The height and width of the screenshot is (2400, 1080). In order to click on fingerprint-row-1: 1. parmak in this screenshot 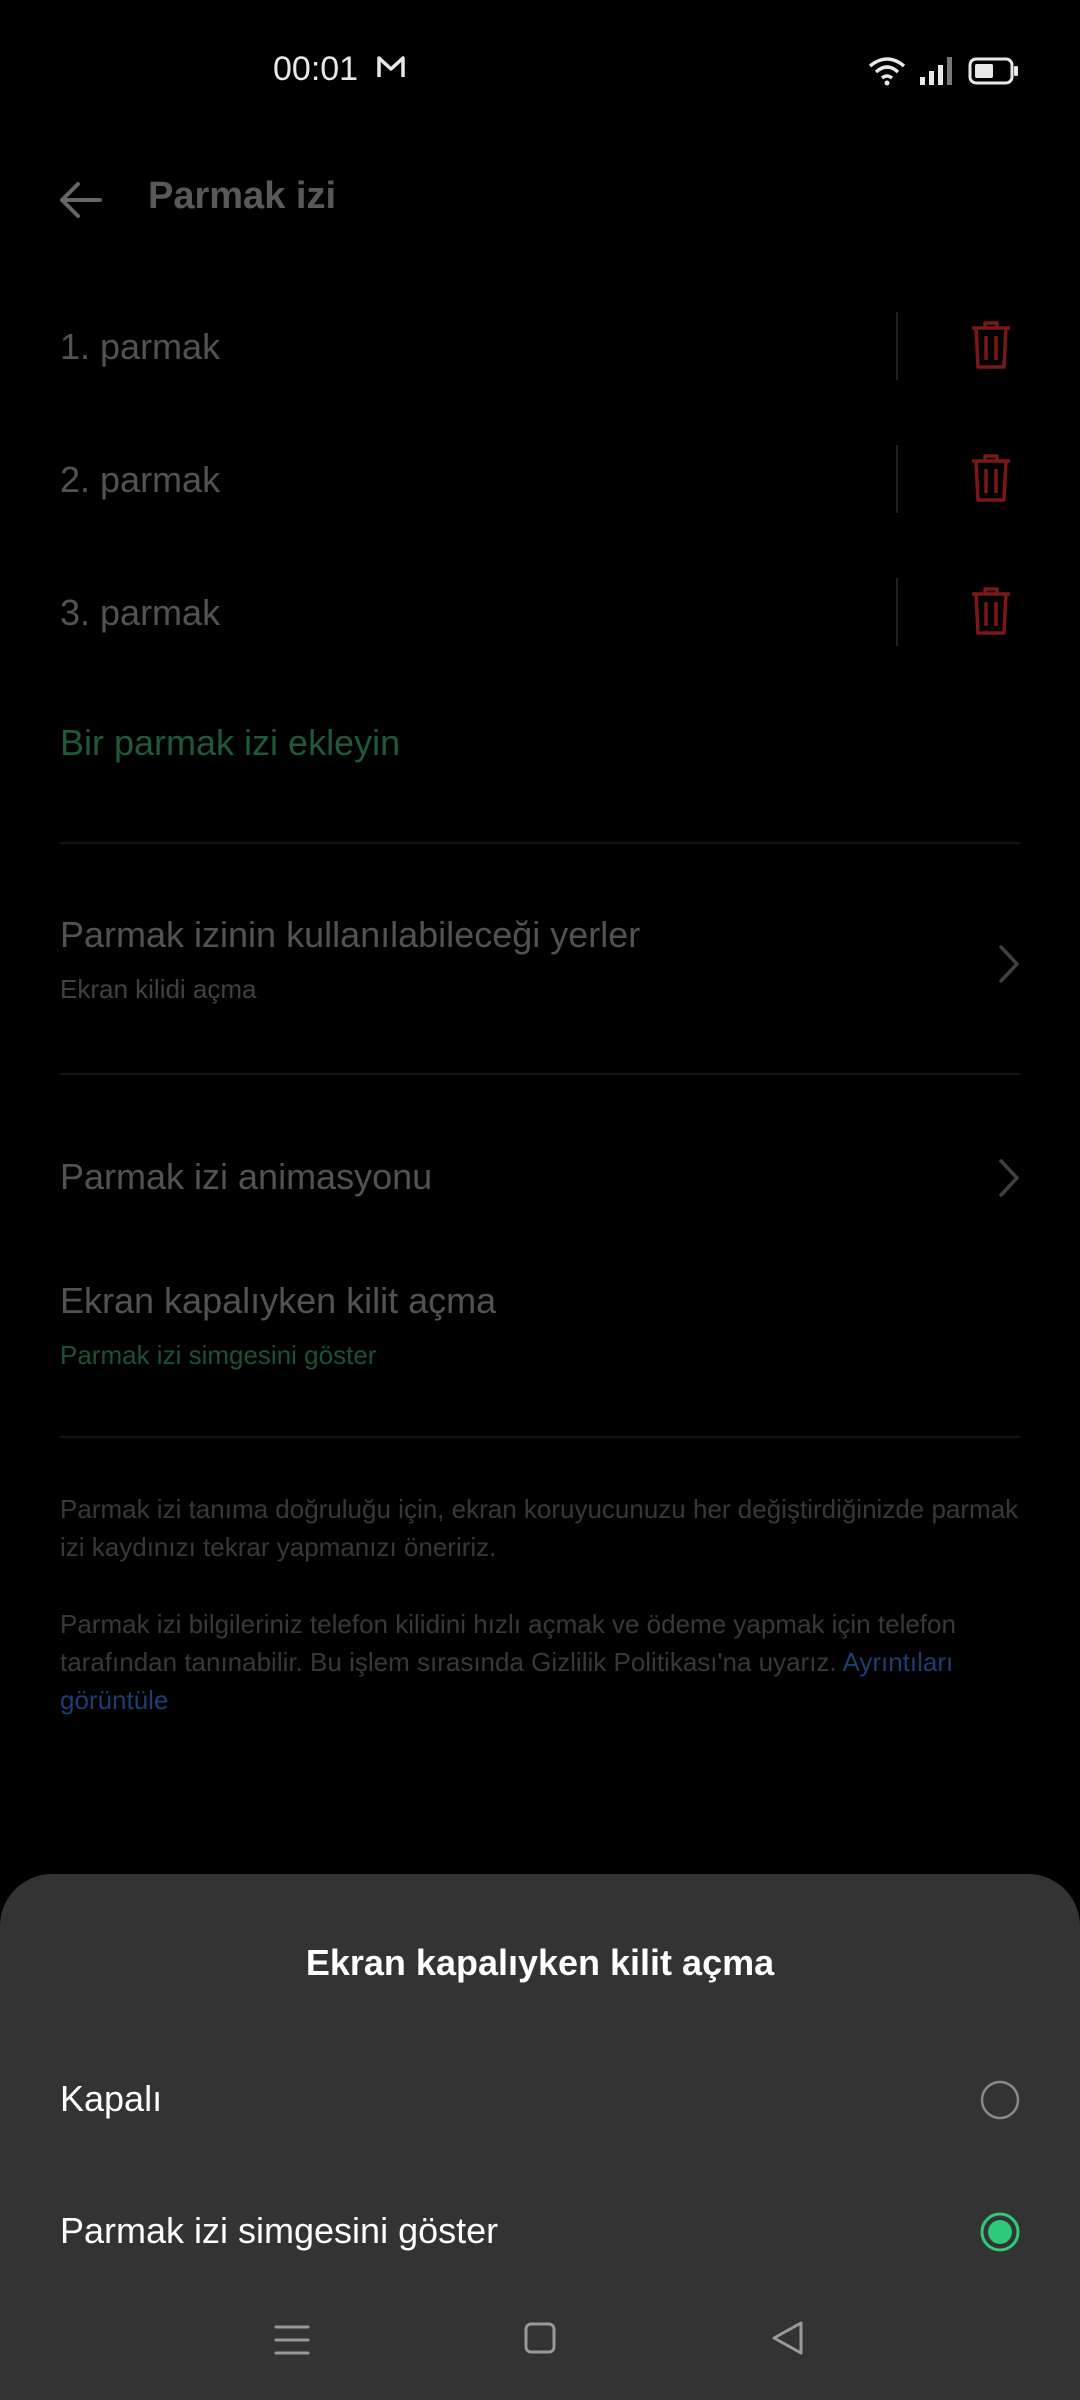, I will do `click(540, 346)`.